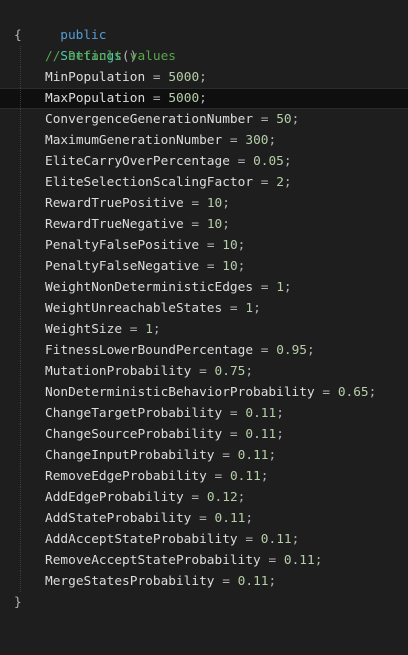 The image size is (408, 655). What do you see at coordinates (204, 560) in the screenshot?
I see `code-line-assignment: RemoveAcceptStateProbability = 0.11;` at bounding box center [204, 560].